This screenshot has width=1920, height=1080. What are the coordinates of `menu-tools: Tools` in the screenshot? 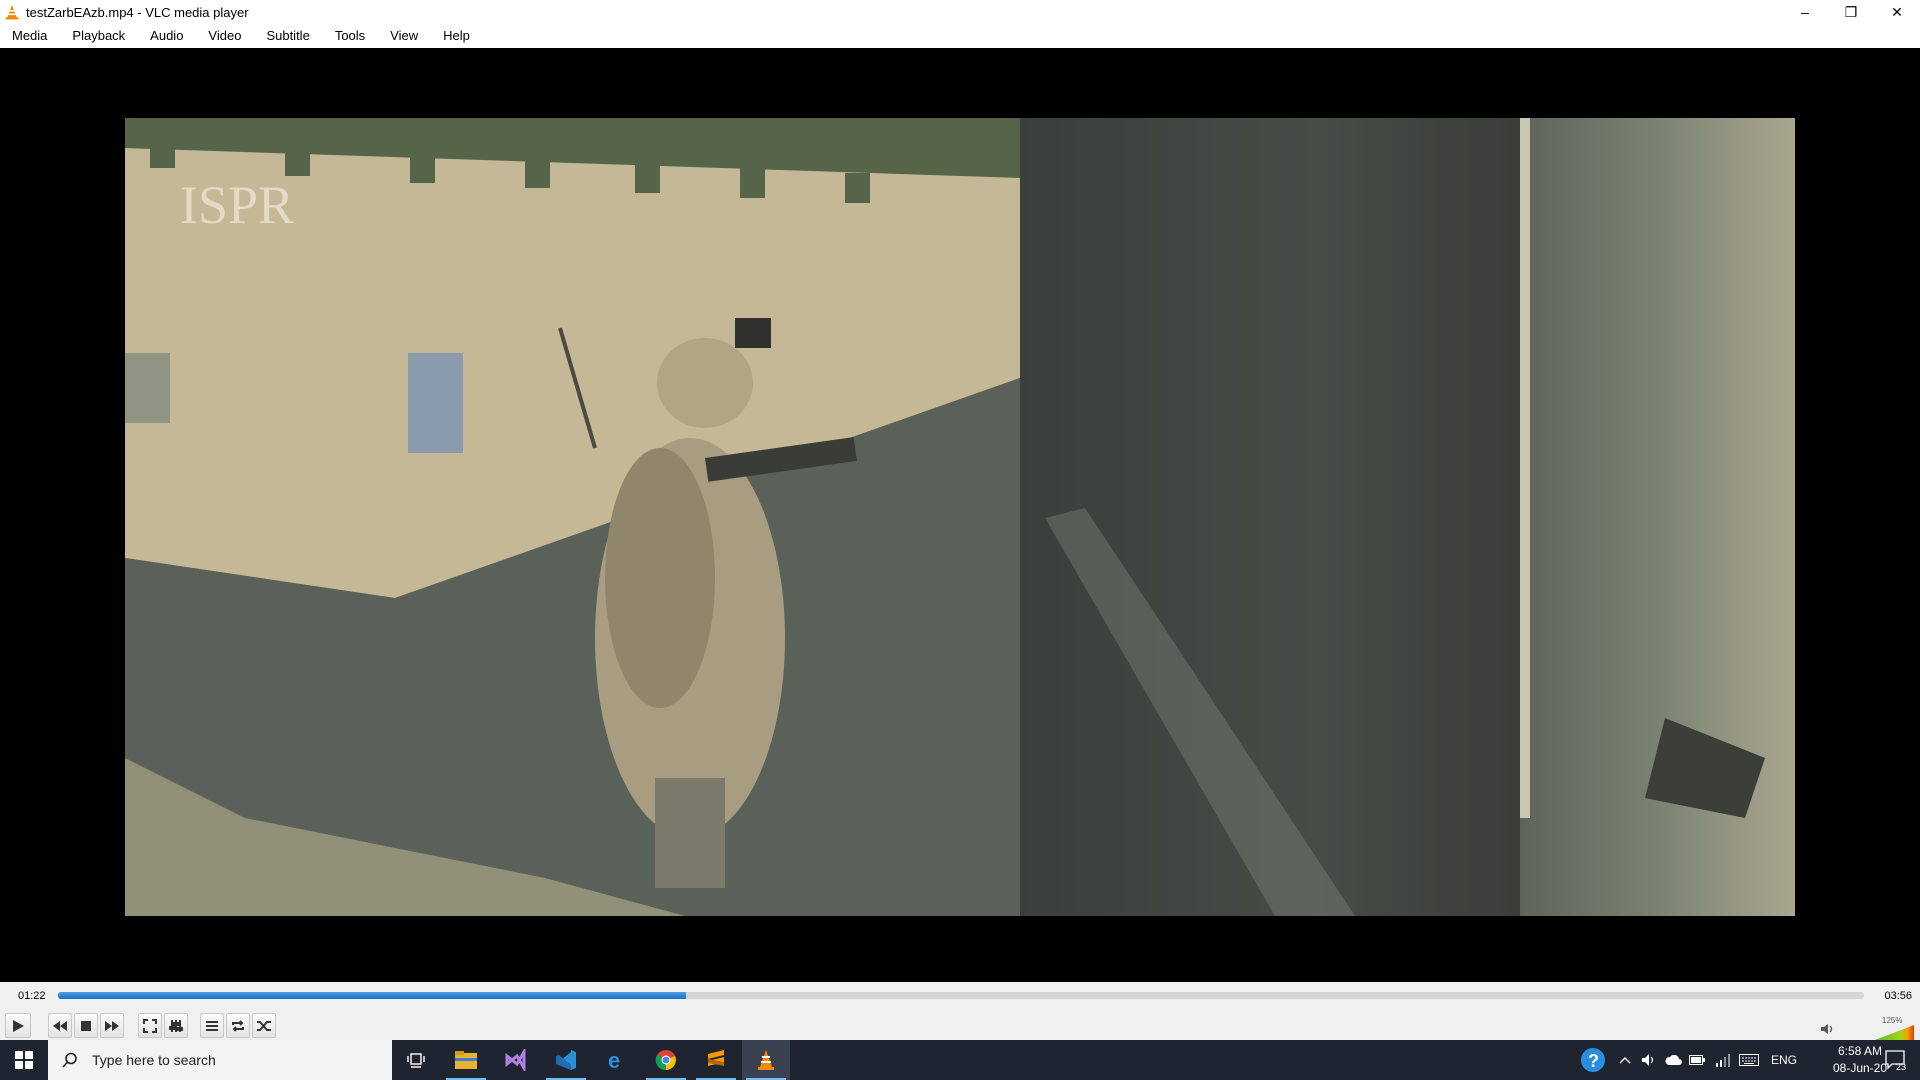 It's located at (350, 36).